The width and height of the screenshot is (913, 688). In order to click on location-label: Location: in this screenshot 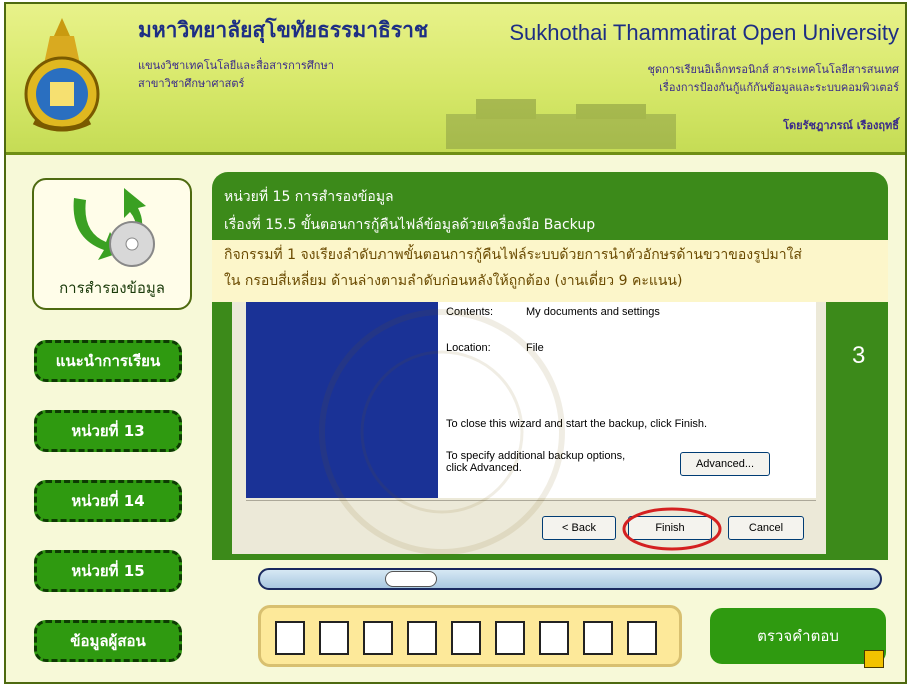, I will do `click(468, 348)`.